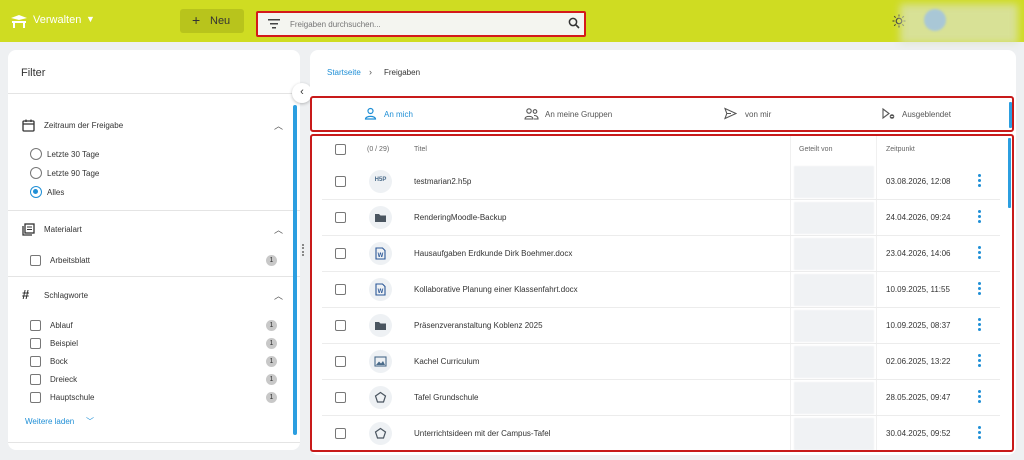  What do you see at coordinates (196, 20) in the screenshot?
I see `plus-icon: +` at bounding box center [196, 20].